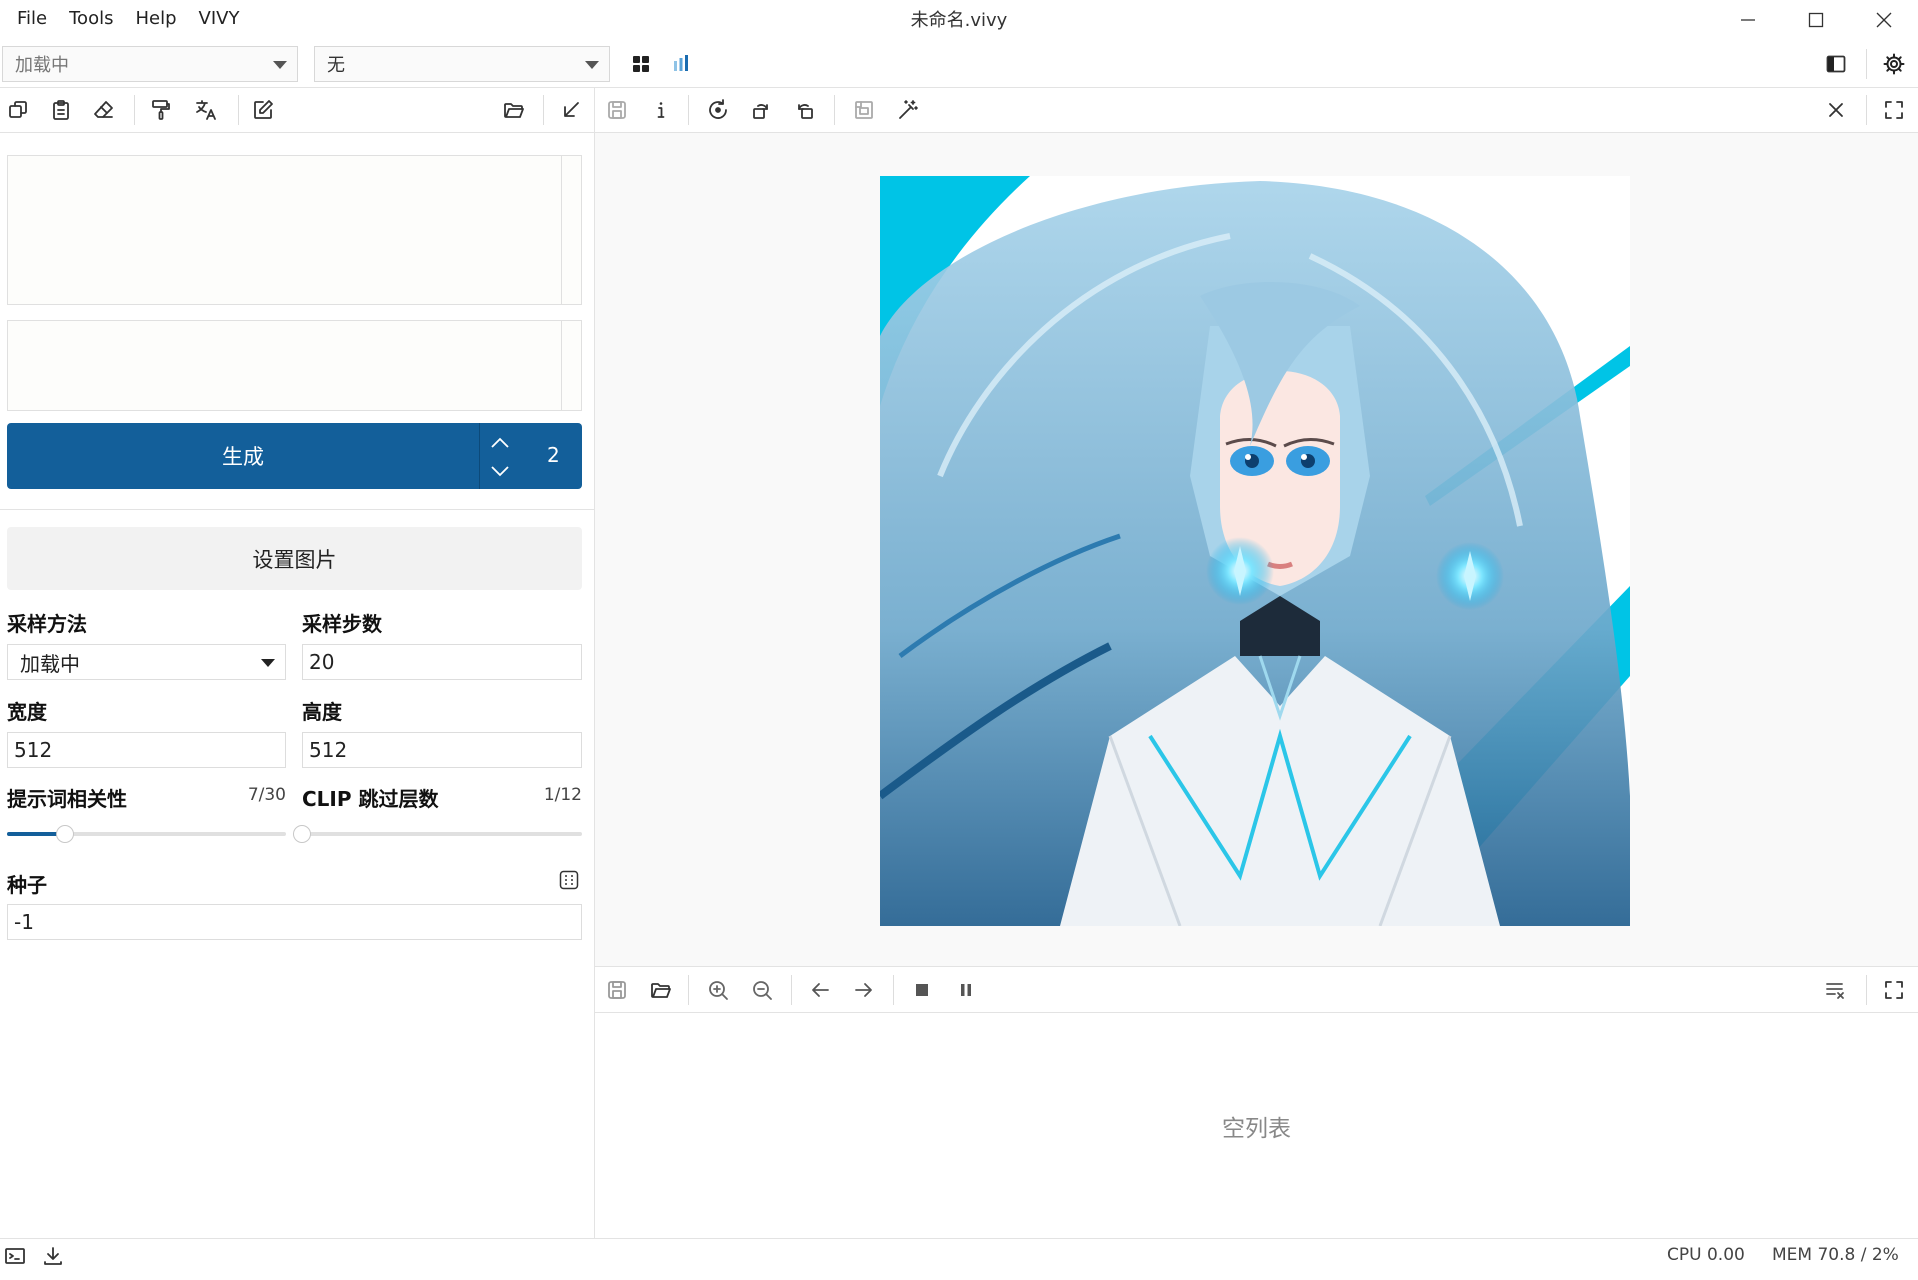 The height and width of the screenshot is (1280, 1918). Describe the element at coordinates (442, 662) in the screenshot. I see `steps-input: 20` at that location.